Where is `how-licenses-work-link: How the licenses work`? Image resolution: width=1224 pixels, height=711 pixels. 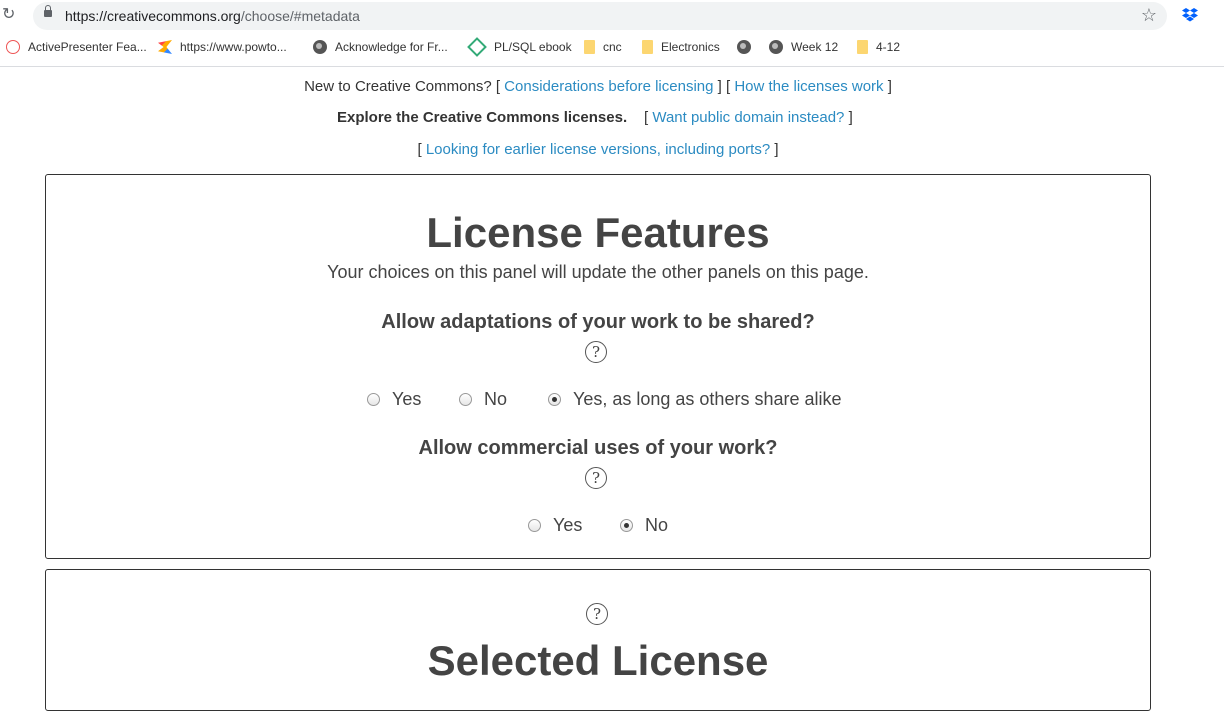
how-licenses-work-link: How the licenses work is located at coordinates (808, 86).